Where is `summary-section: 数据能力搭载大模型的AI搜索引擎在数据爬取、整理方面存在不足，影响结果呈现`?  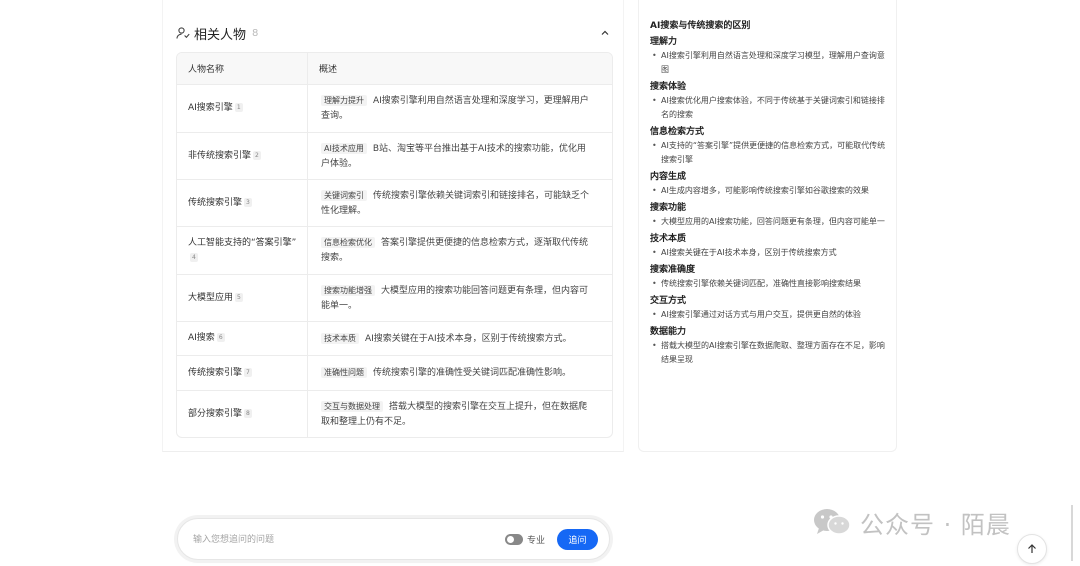
summary-section: 数据能力搭载大模型的AI搜索引擎在数据爬取、整理方面存在不足，影响结果呈现 is located at coordinates (768, 346).